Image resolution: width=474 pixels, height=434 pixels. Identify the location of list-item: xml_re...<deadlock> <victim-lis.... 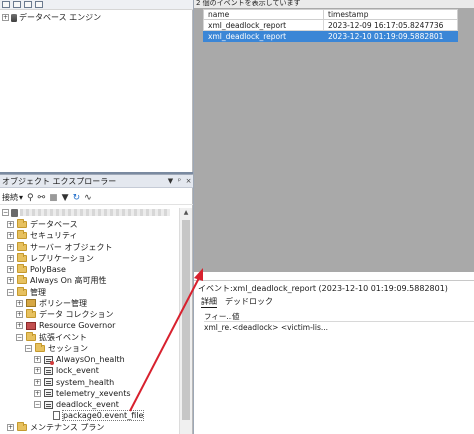
(339, 327).